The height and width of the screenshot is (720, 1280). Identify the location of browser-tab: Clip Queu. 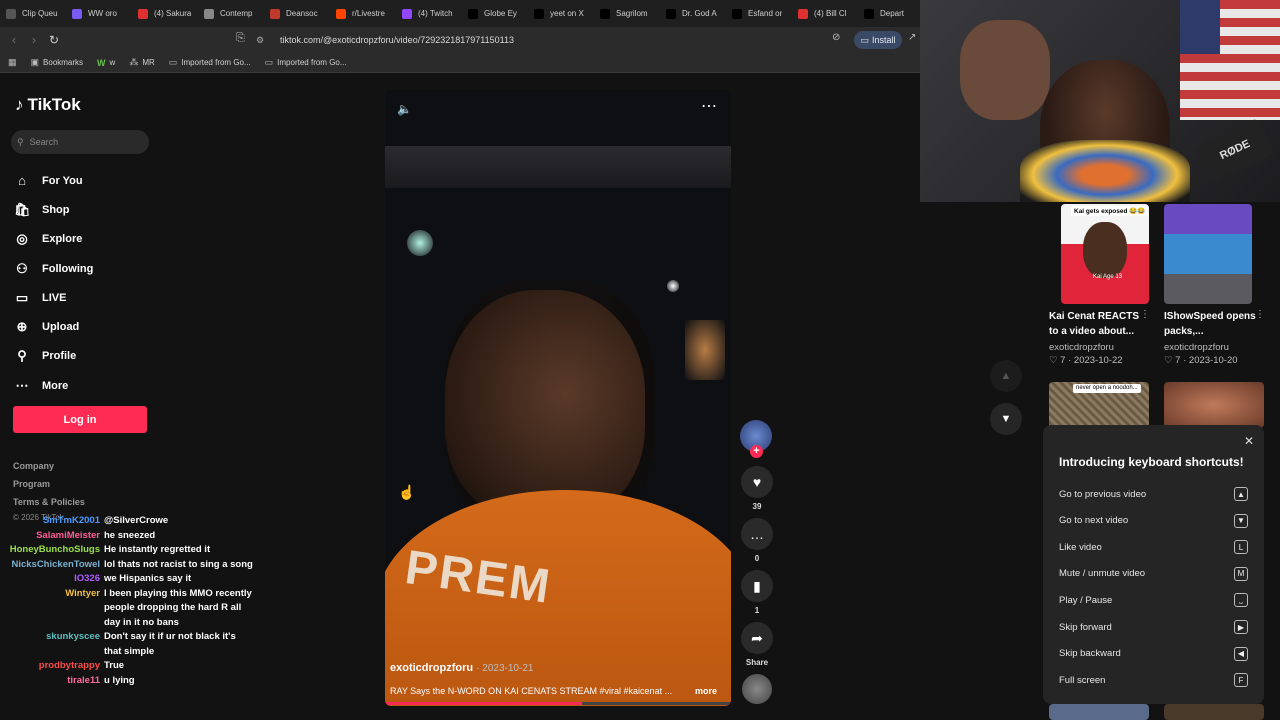
(33, 13).